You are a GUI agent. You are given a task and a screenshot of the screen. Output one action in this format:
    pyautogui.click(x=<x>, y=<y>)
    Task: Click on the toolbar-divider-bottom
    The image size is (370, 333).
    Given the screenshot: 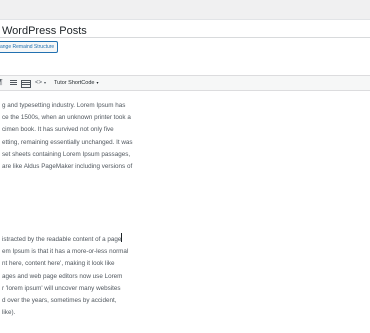 What is the action you would take?
    pyautogui.click(x=185, y=90)
    